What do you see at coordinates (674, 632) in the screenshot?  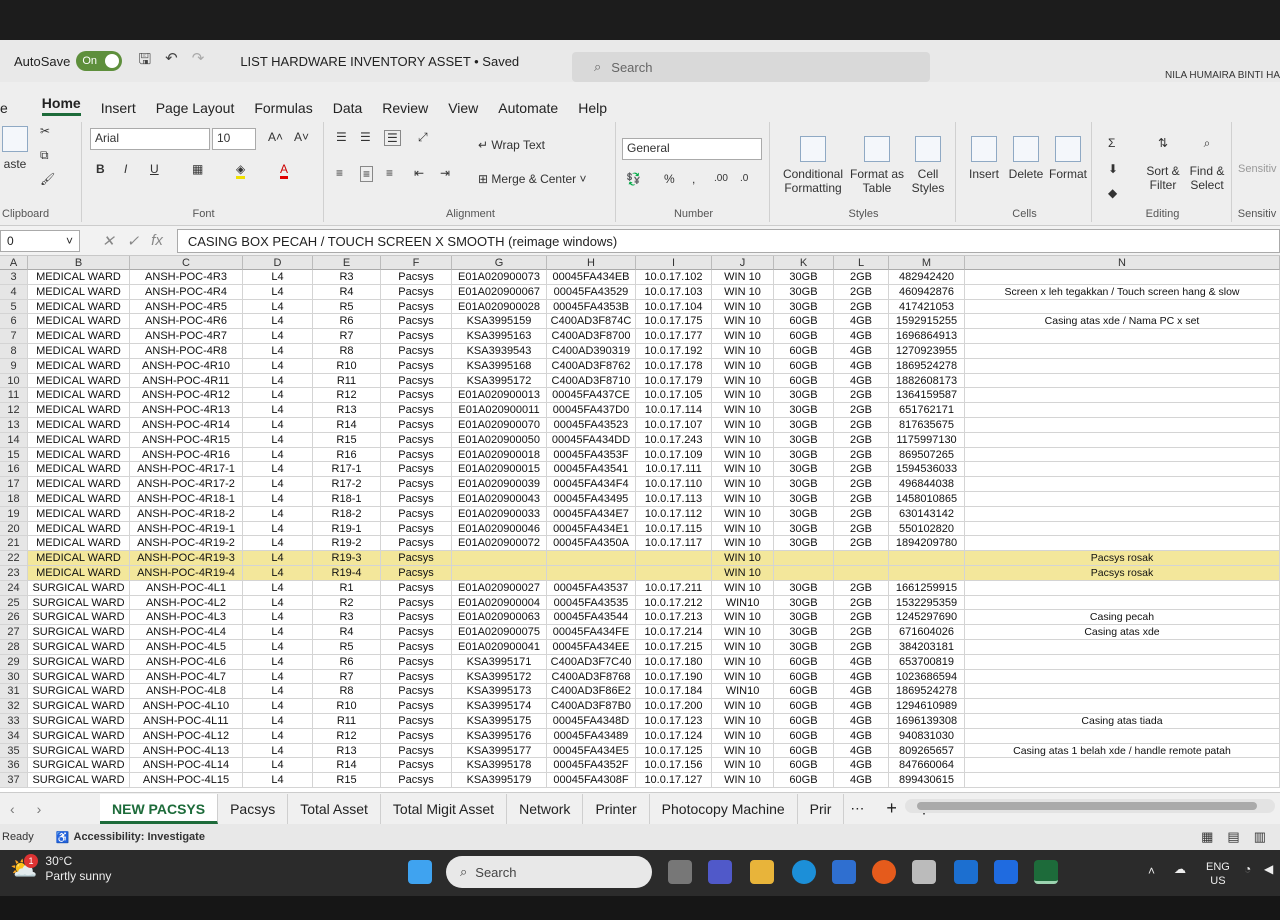 I see `grid-cell: 10.0.17.214` at bounding box center [674, 632].